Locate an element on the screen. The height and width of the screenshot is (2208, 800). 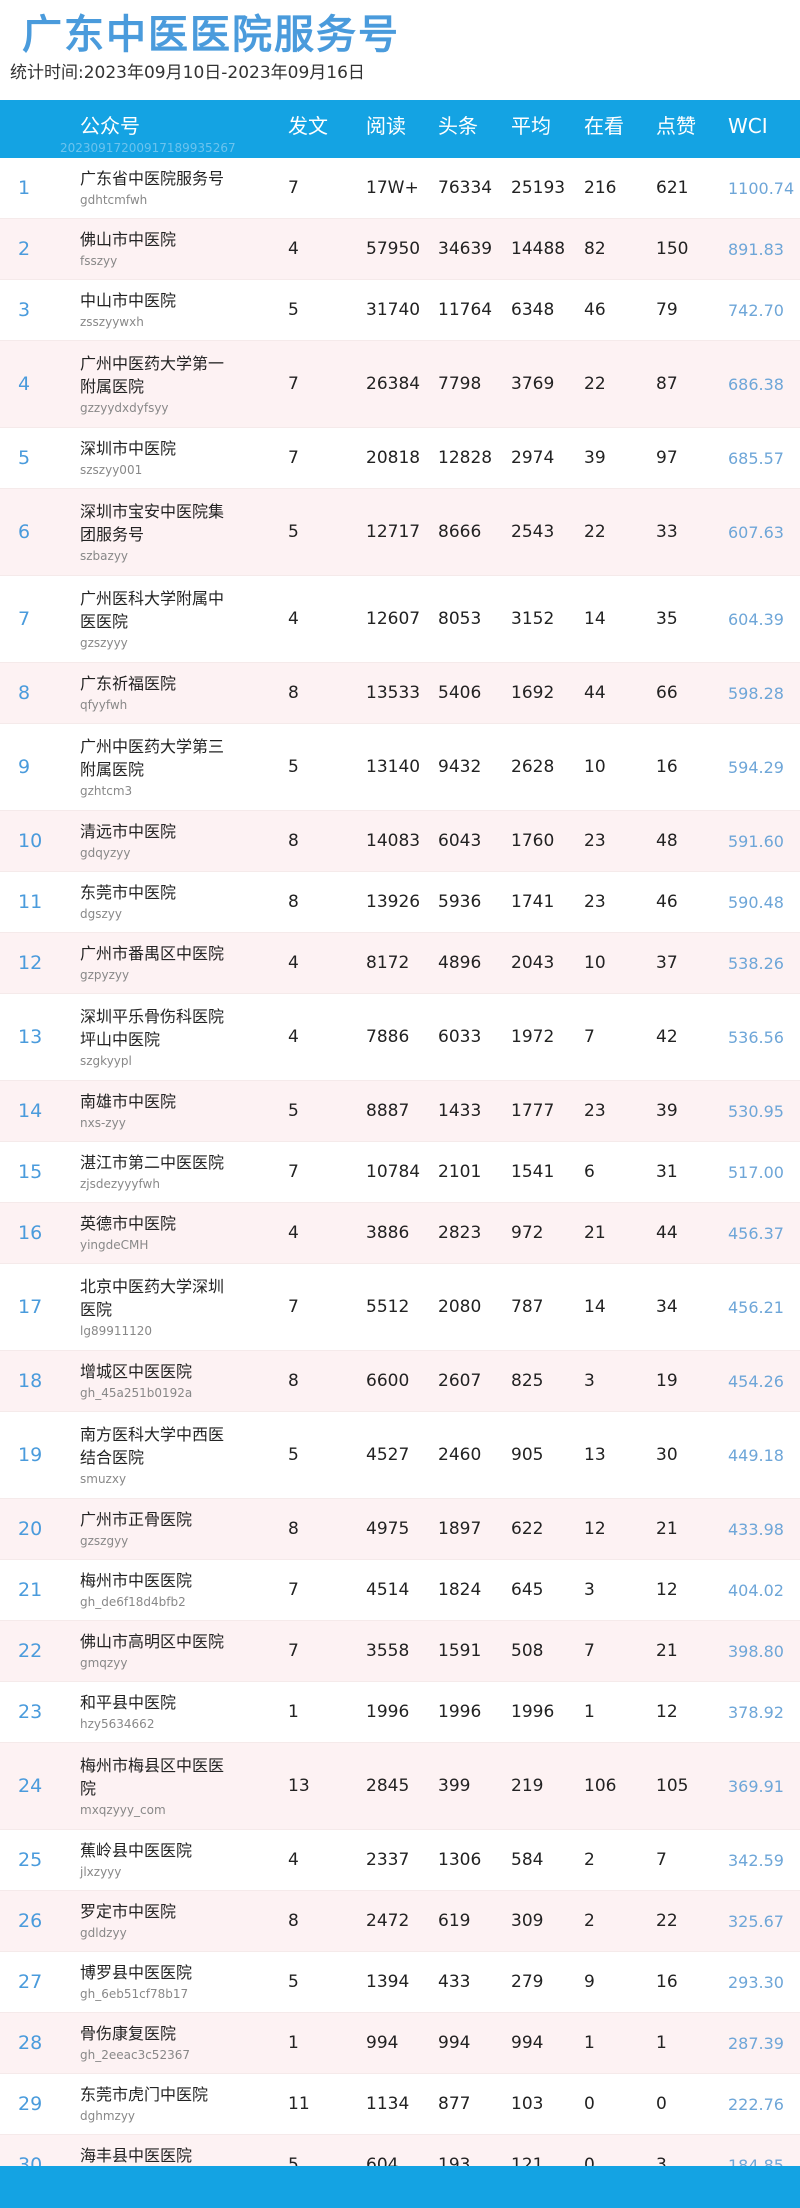
account-cell: 南方医科大学中西医结合医院 smuzxy is located at coordinates (157, 1455).